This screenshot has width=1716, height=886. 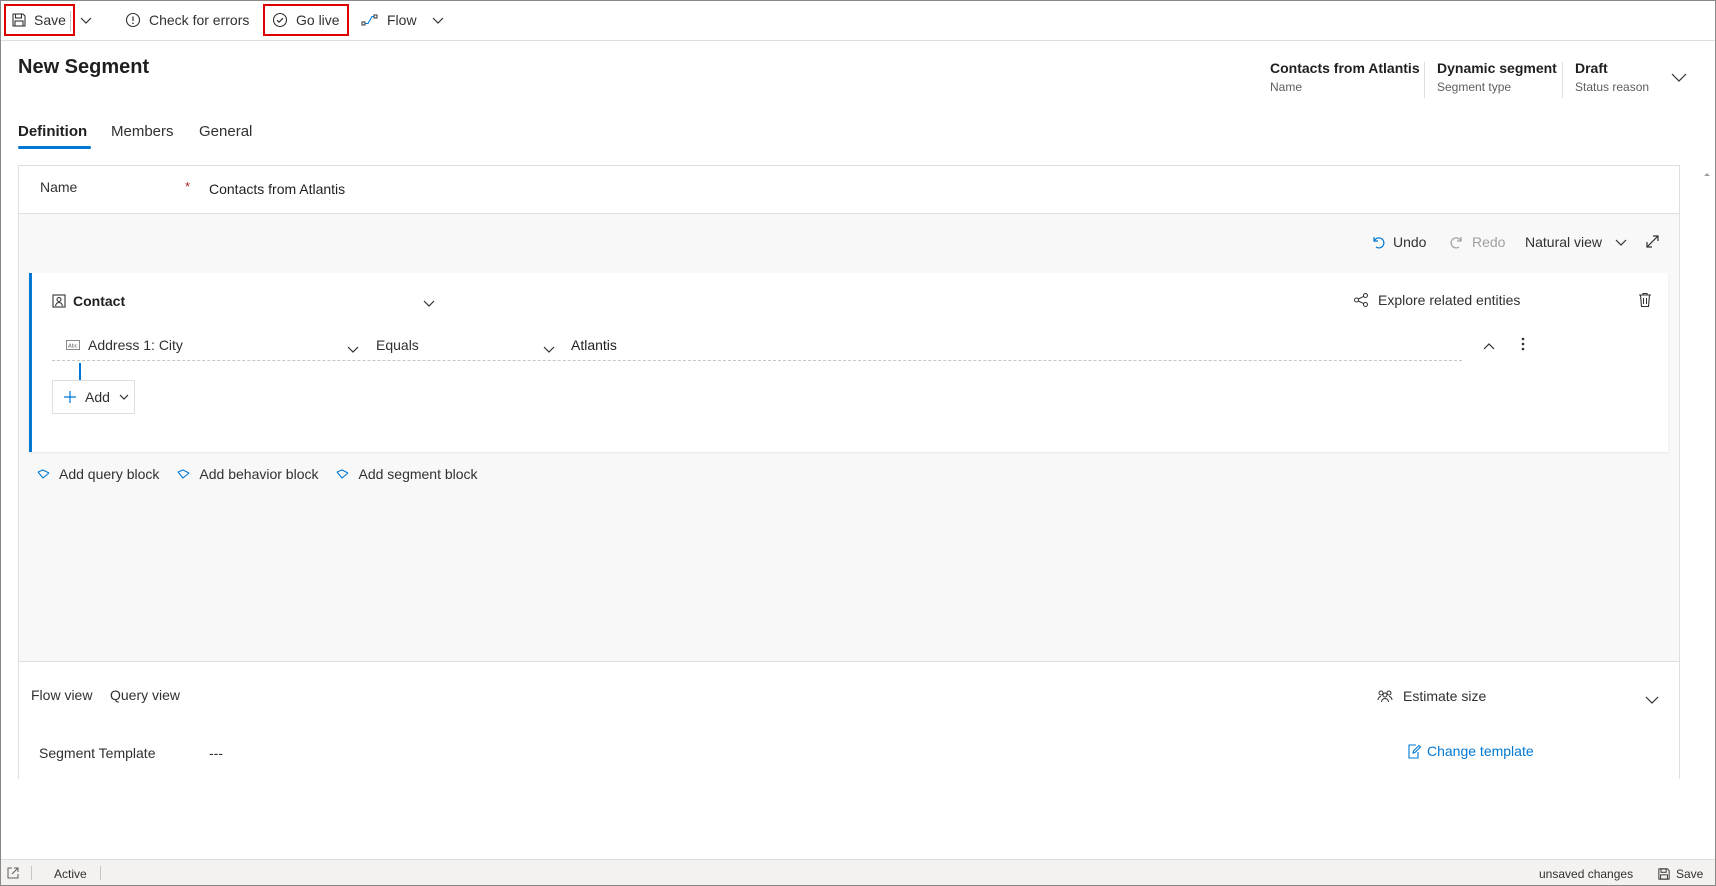 What do you see at coordinates (1679, 78) in the screenshot?
I see `header-expand-button` at bounding box center [1679, 78].